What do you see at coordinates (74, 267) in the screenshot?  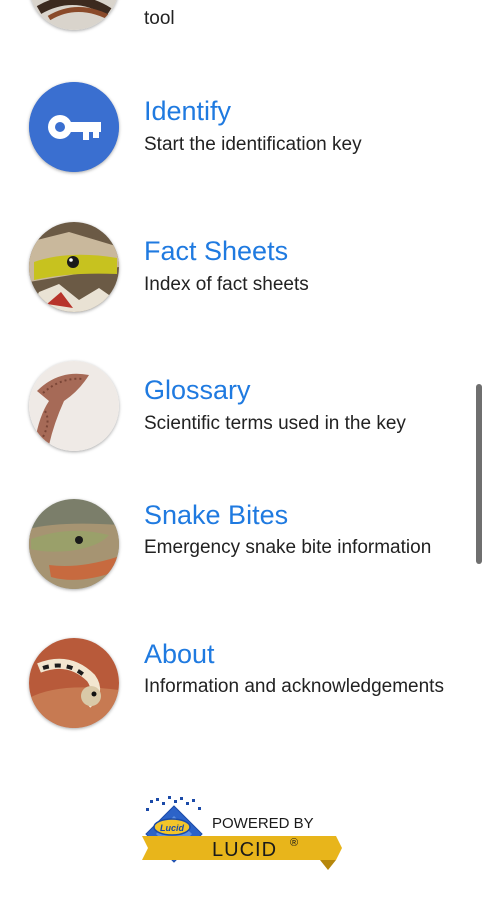 I see `fact-sheets-thumbnail` at bounding box center [74, 267].